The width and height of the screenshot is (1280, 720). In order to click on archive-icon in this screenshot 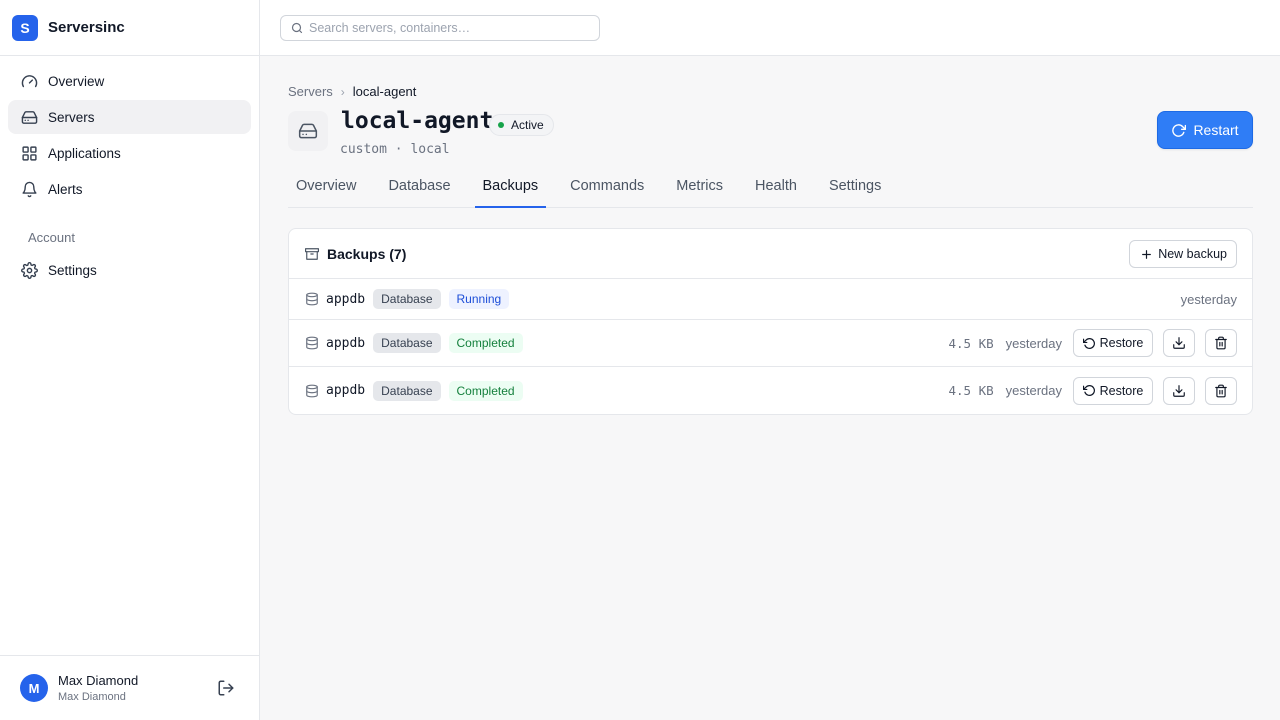, I will do `click(312, 254)`.